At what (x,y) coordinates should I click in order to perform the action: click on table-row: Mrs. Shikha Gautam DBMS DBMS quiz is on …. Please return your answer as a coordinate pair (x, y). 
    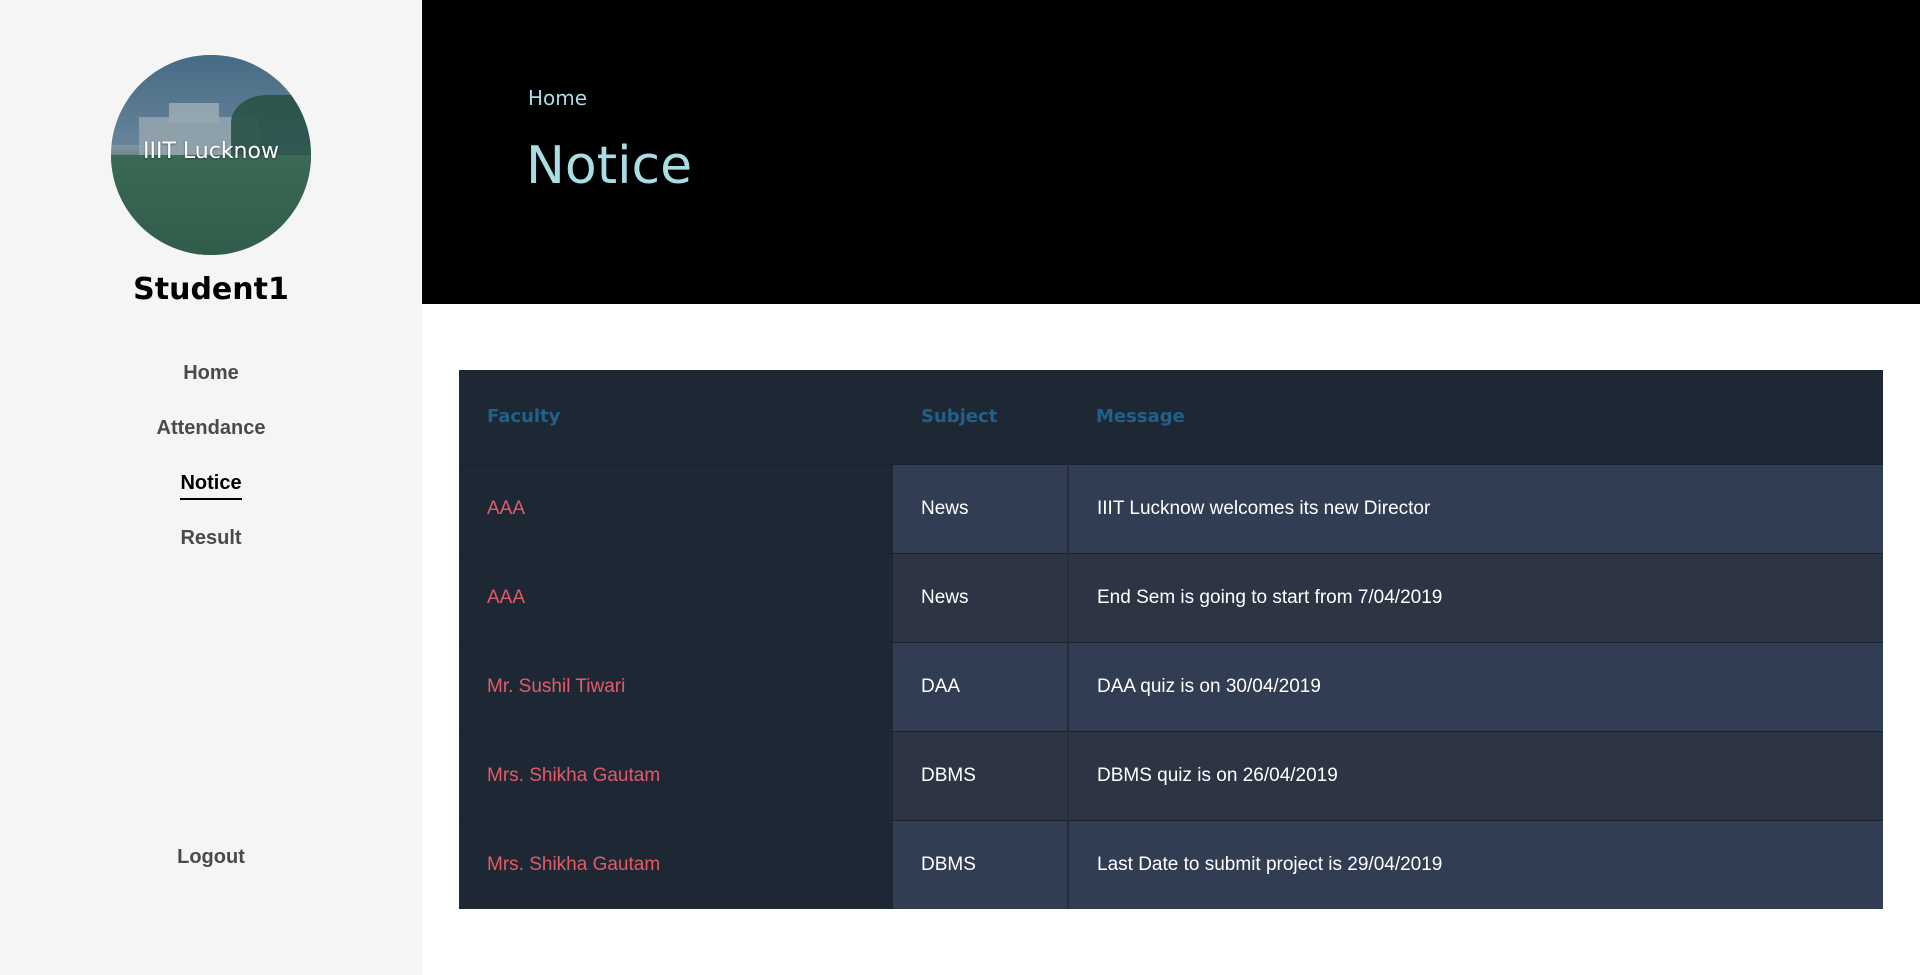
    Looking at the image, I should click on (1171, 775).